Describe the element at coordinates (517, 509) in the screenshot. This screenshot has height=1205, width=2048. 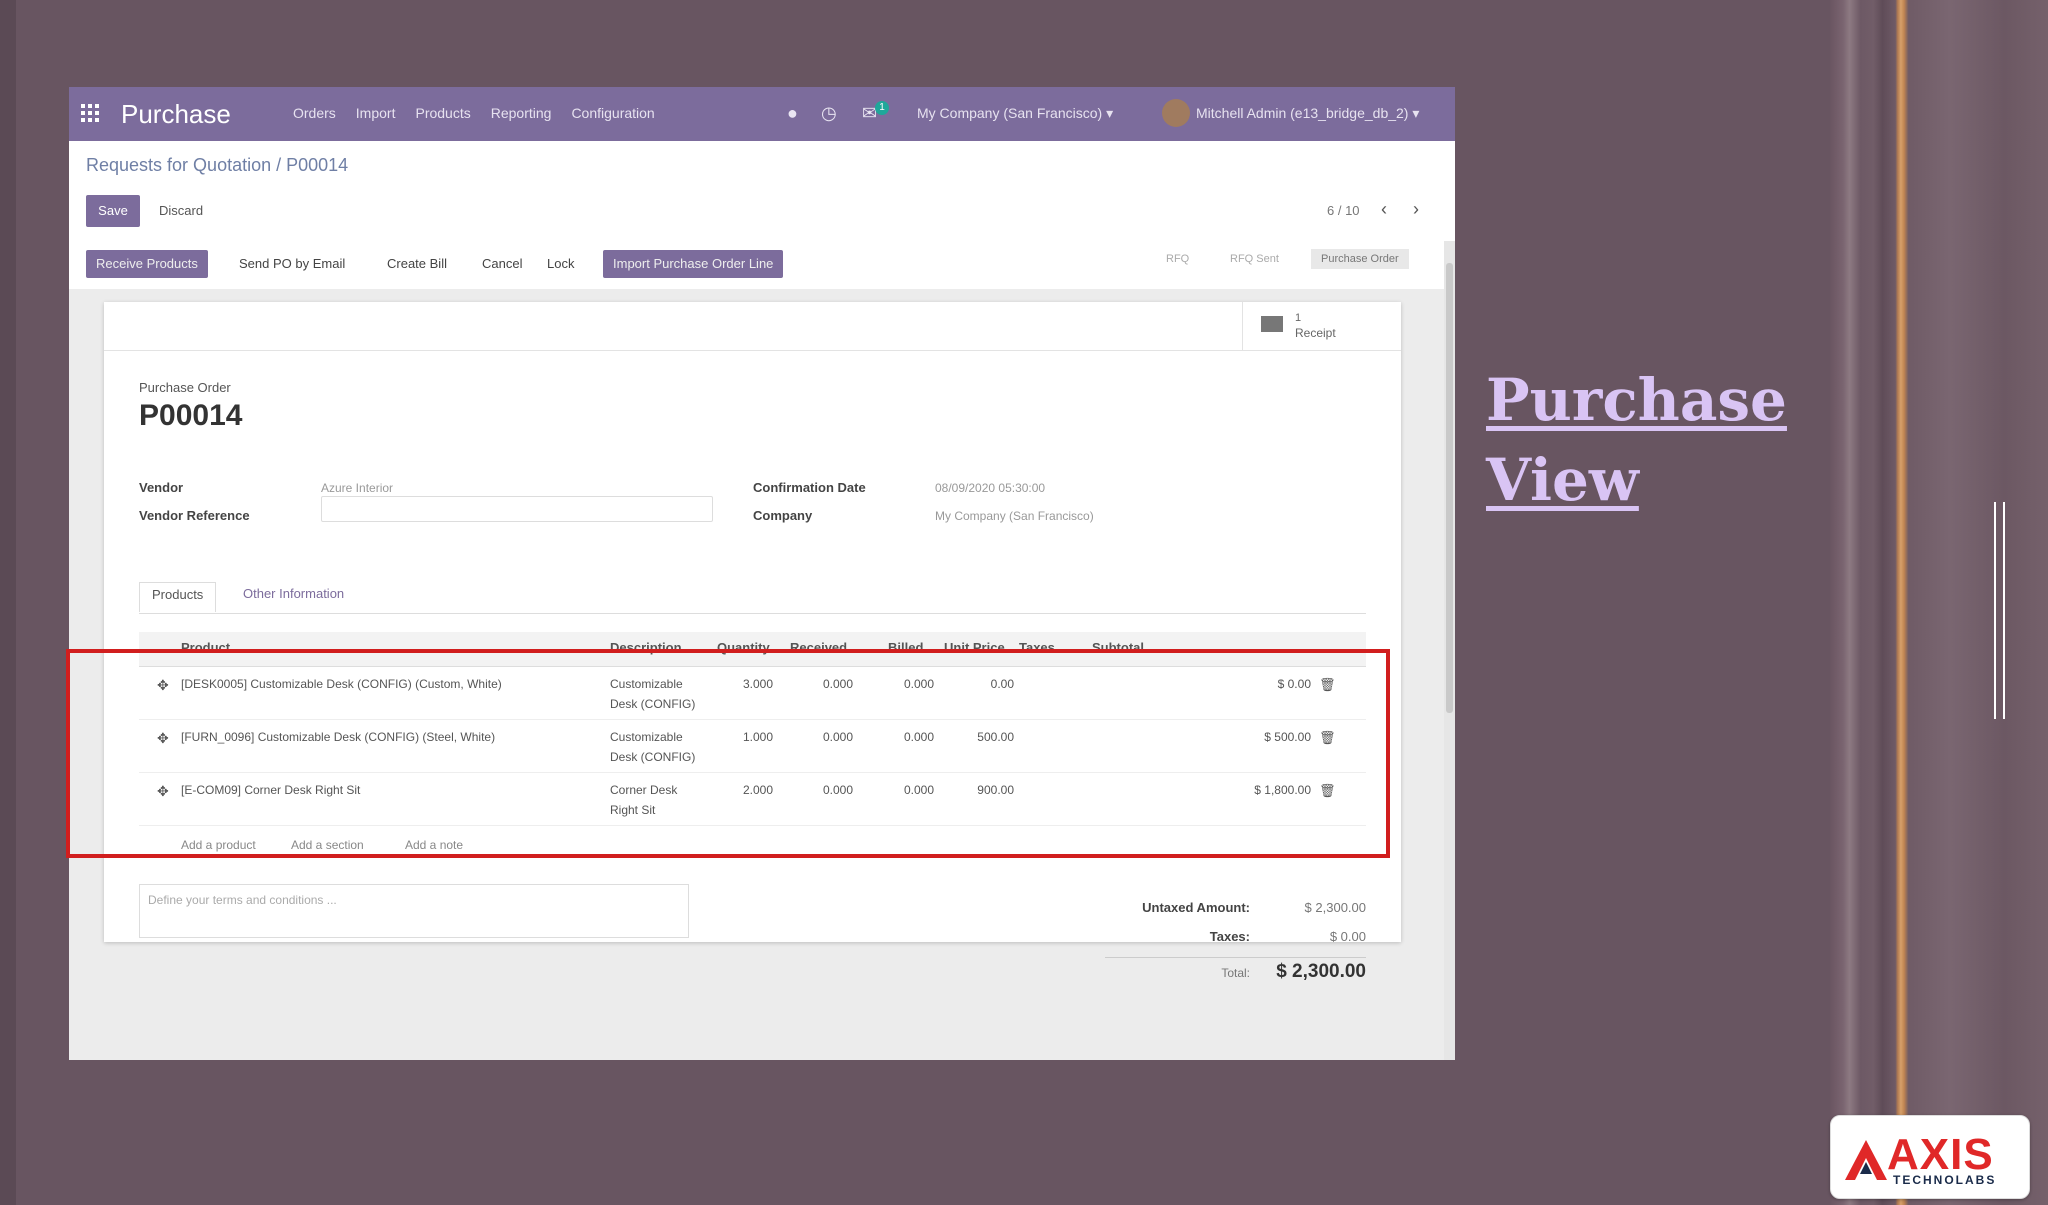
I see `vendor-reference-input` at that location.